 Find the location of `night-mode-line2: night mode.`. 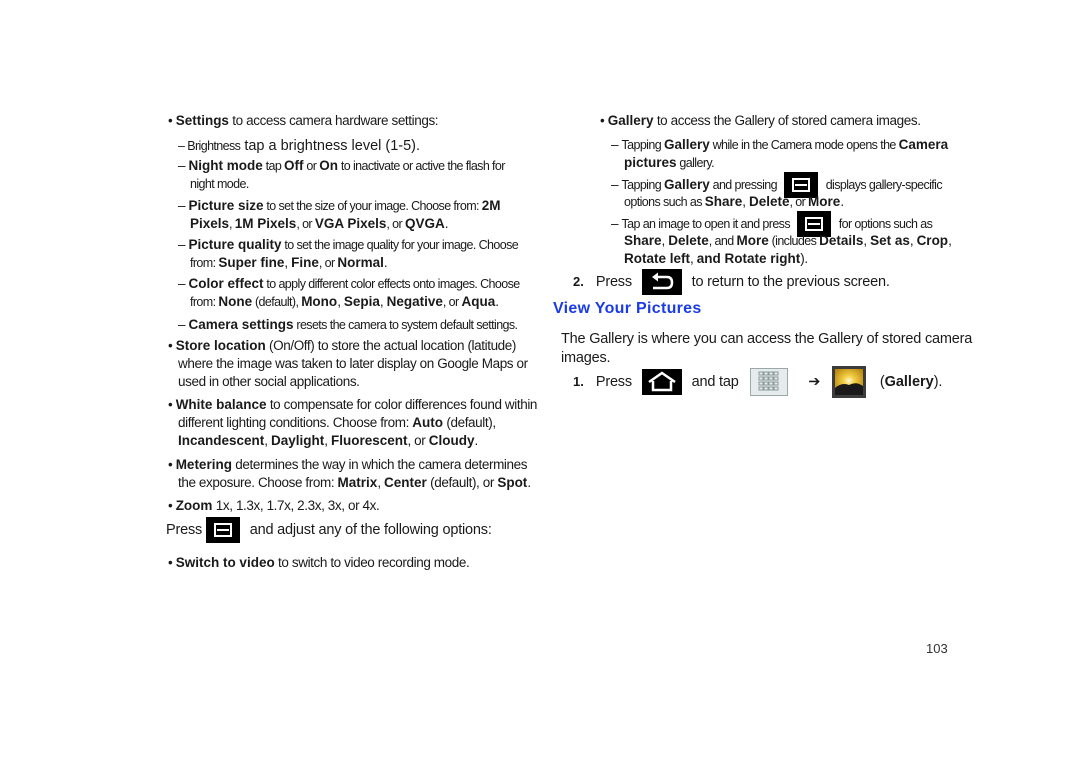

night-mode-line2: night mode. is located at coordinates (219, 184).